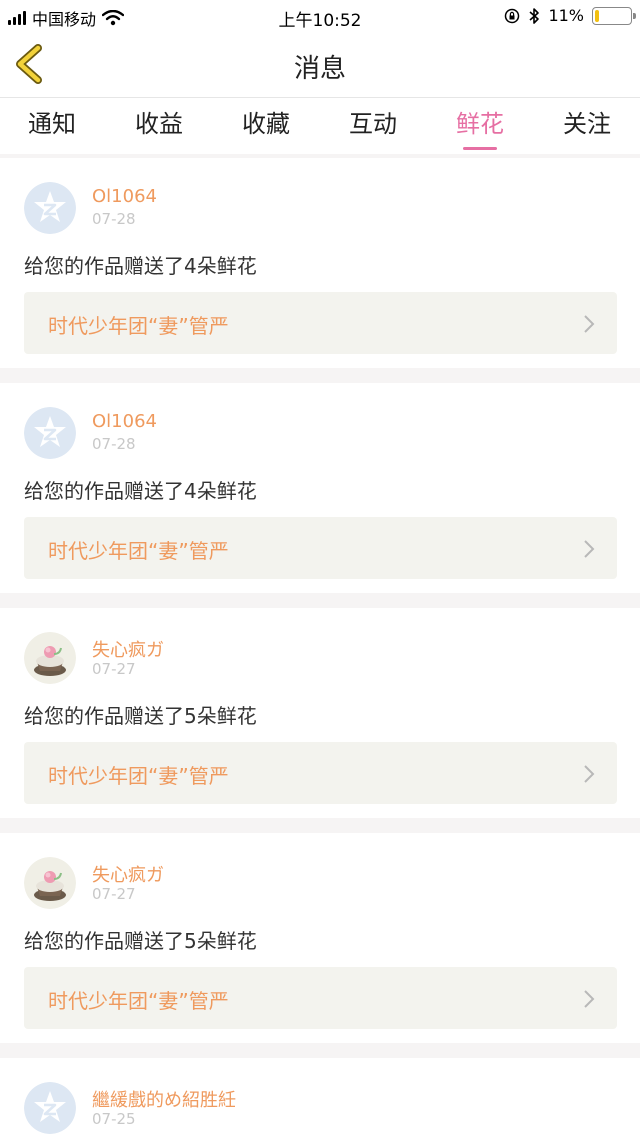 This screenshot has height=1138, width=640. What do you see at coordinates (320, 16) in the screenshot?
I see `status-bar: 中国移动 上午10:52 11%` at bounding box center [320, 16].